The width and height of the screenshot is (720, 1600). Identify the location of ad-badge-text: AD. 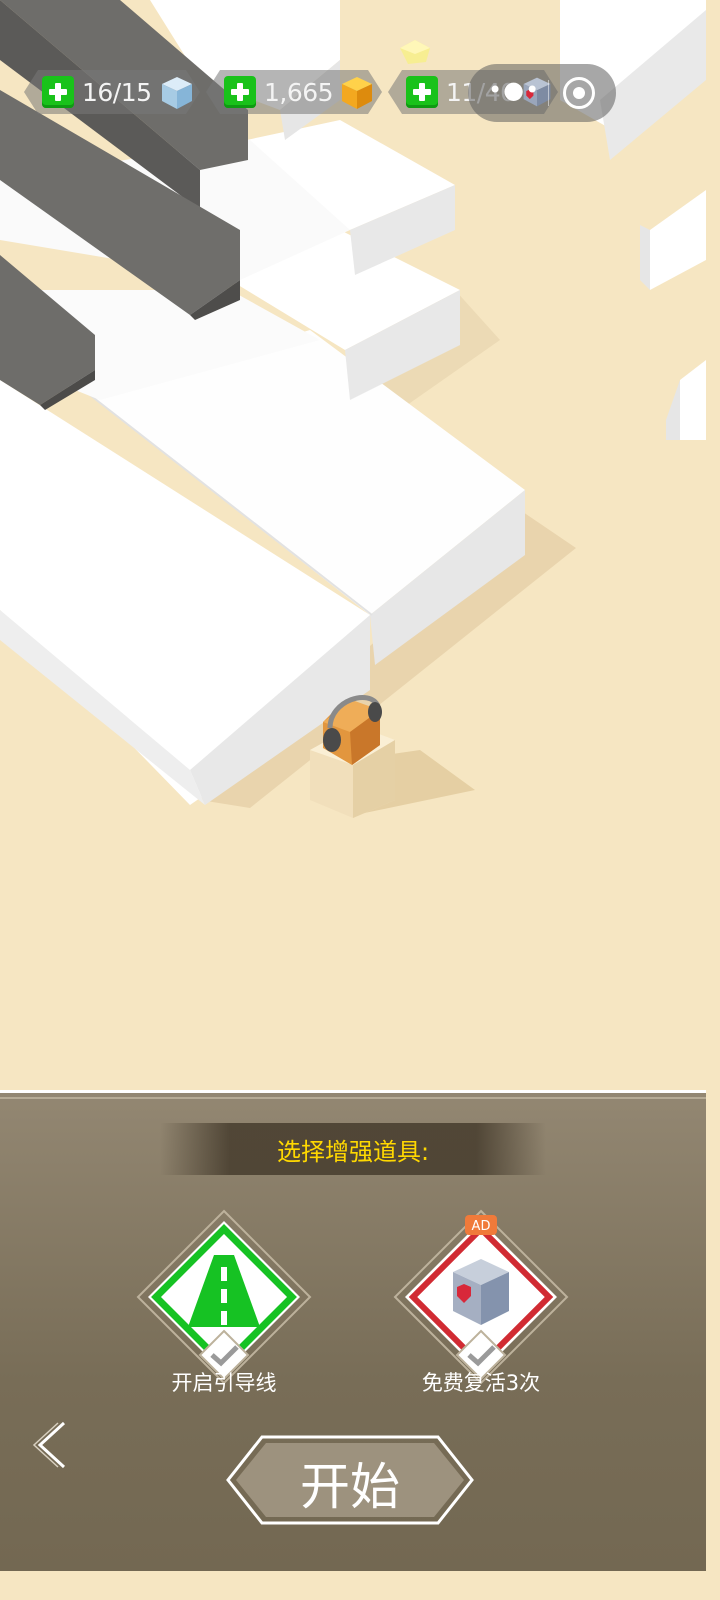
(481, 1226).